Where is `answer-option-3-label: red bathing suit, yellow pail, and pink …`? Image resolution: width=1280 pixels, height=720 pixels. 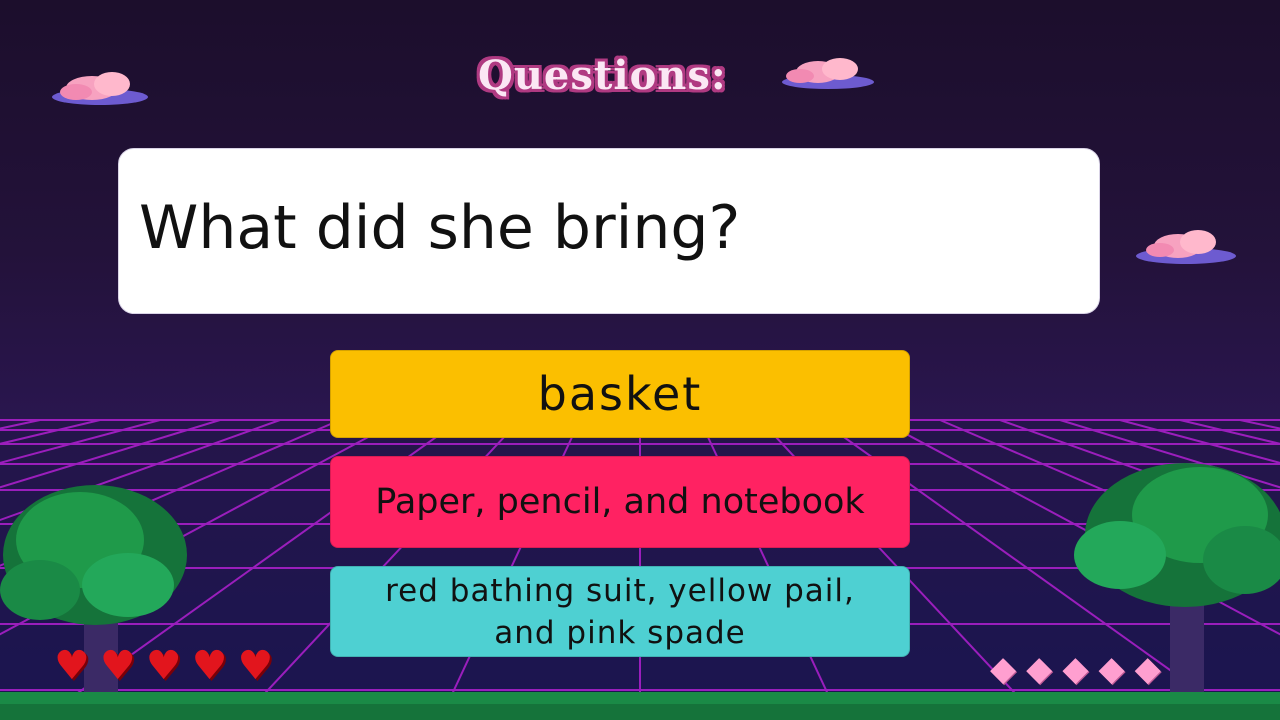 answer-option-3-label: red bathing suit, yellow pail, and pink … is located at coordinates (620, 611).